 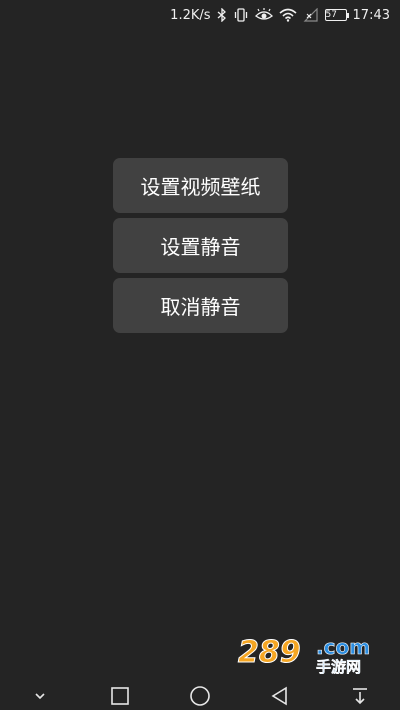 I want to click on navigation-bar, so click(x=200, y=696).